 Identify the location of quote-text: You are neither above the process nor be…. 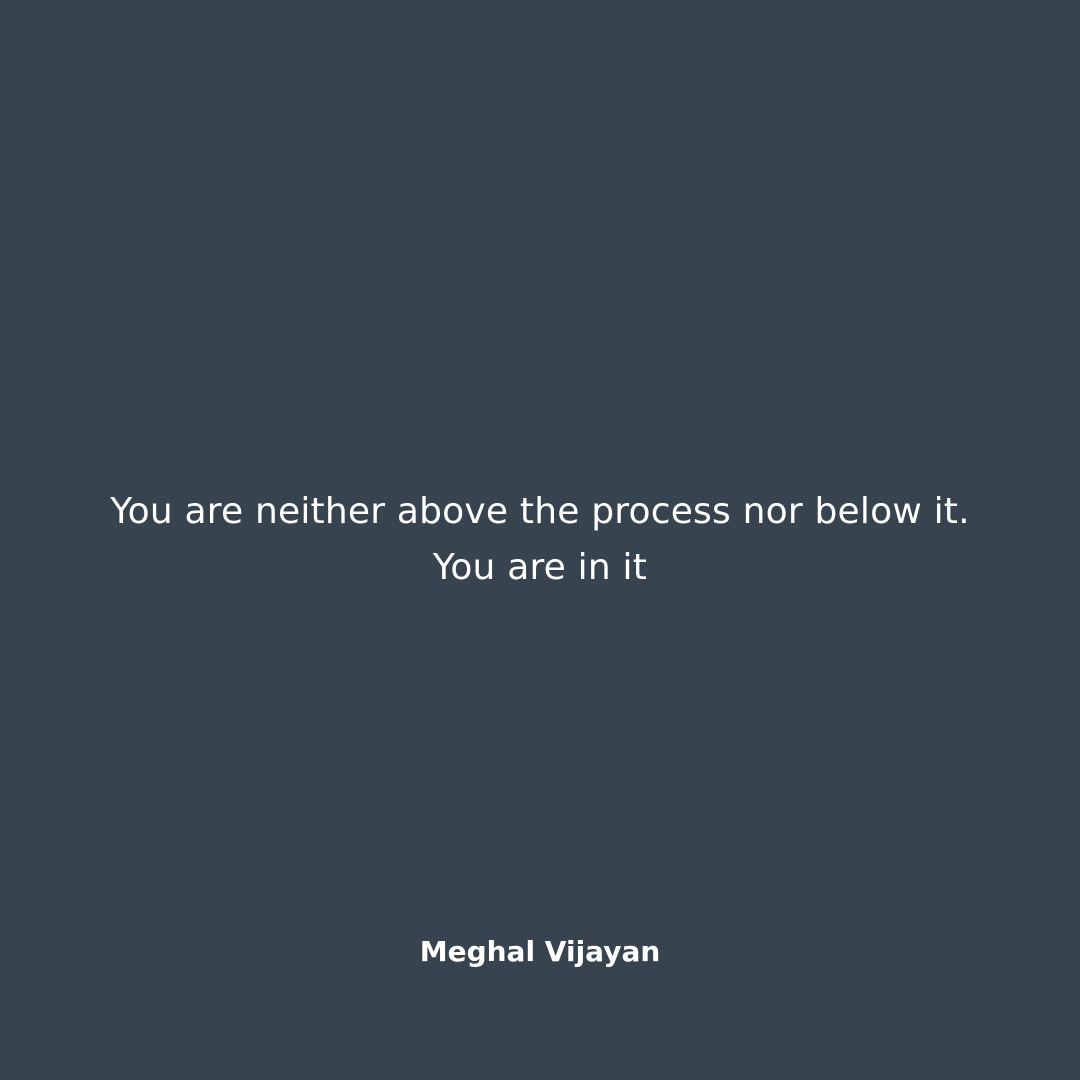
(540, 539).